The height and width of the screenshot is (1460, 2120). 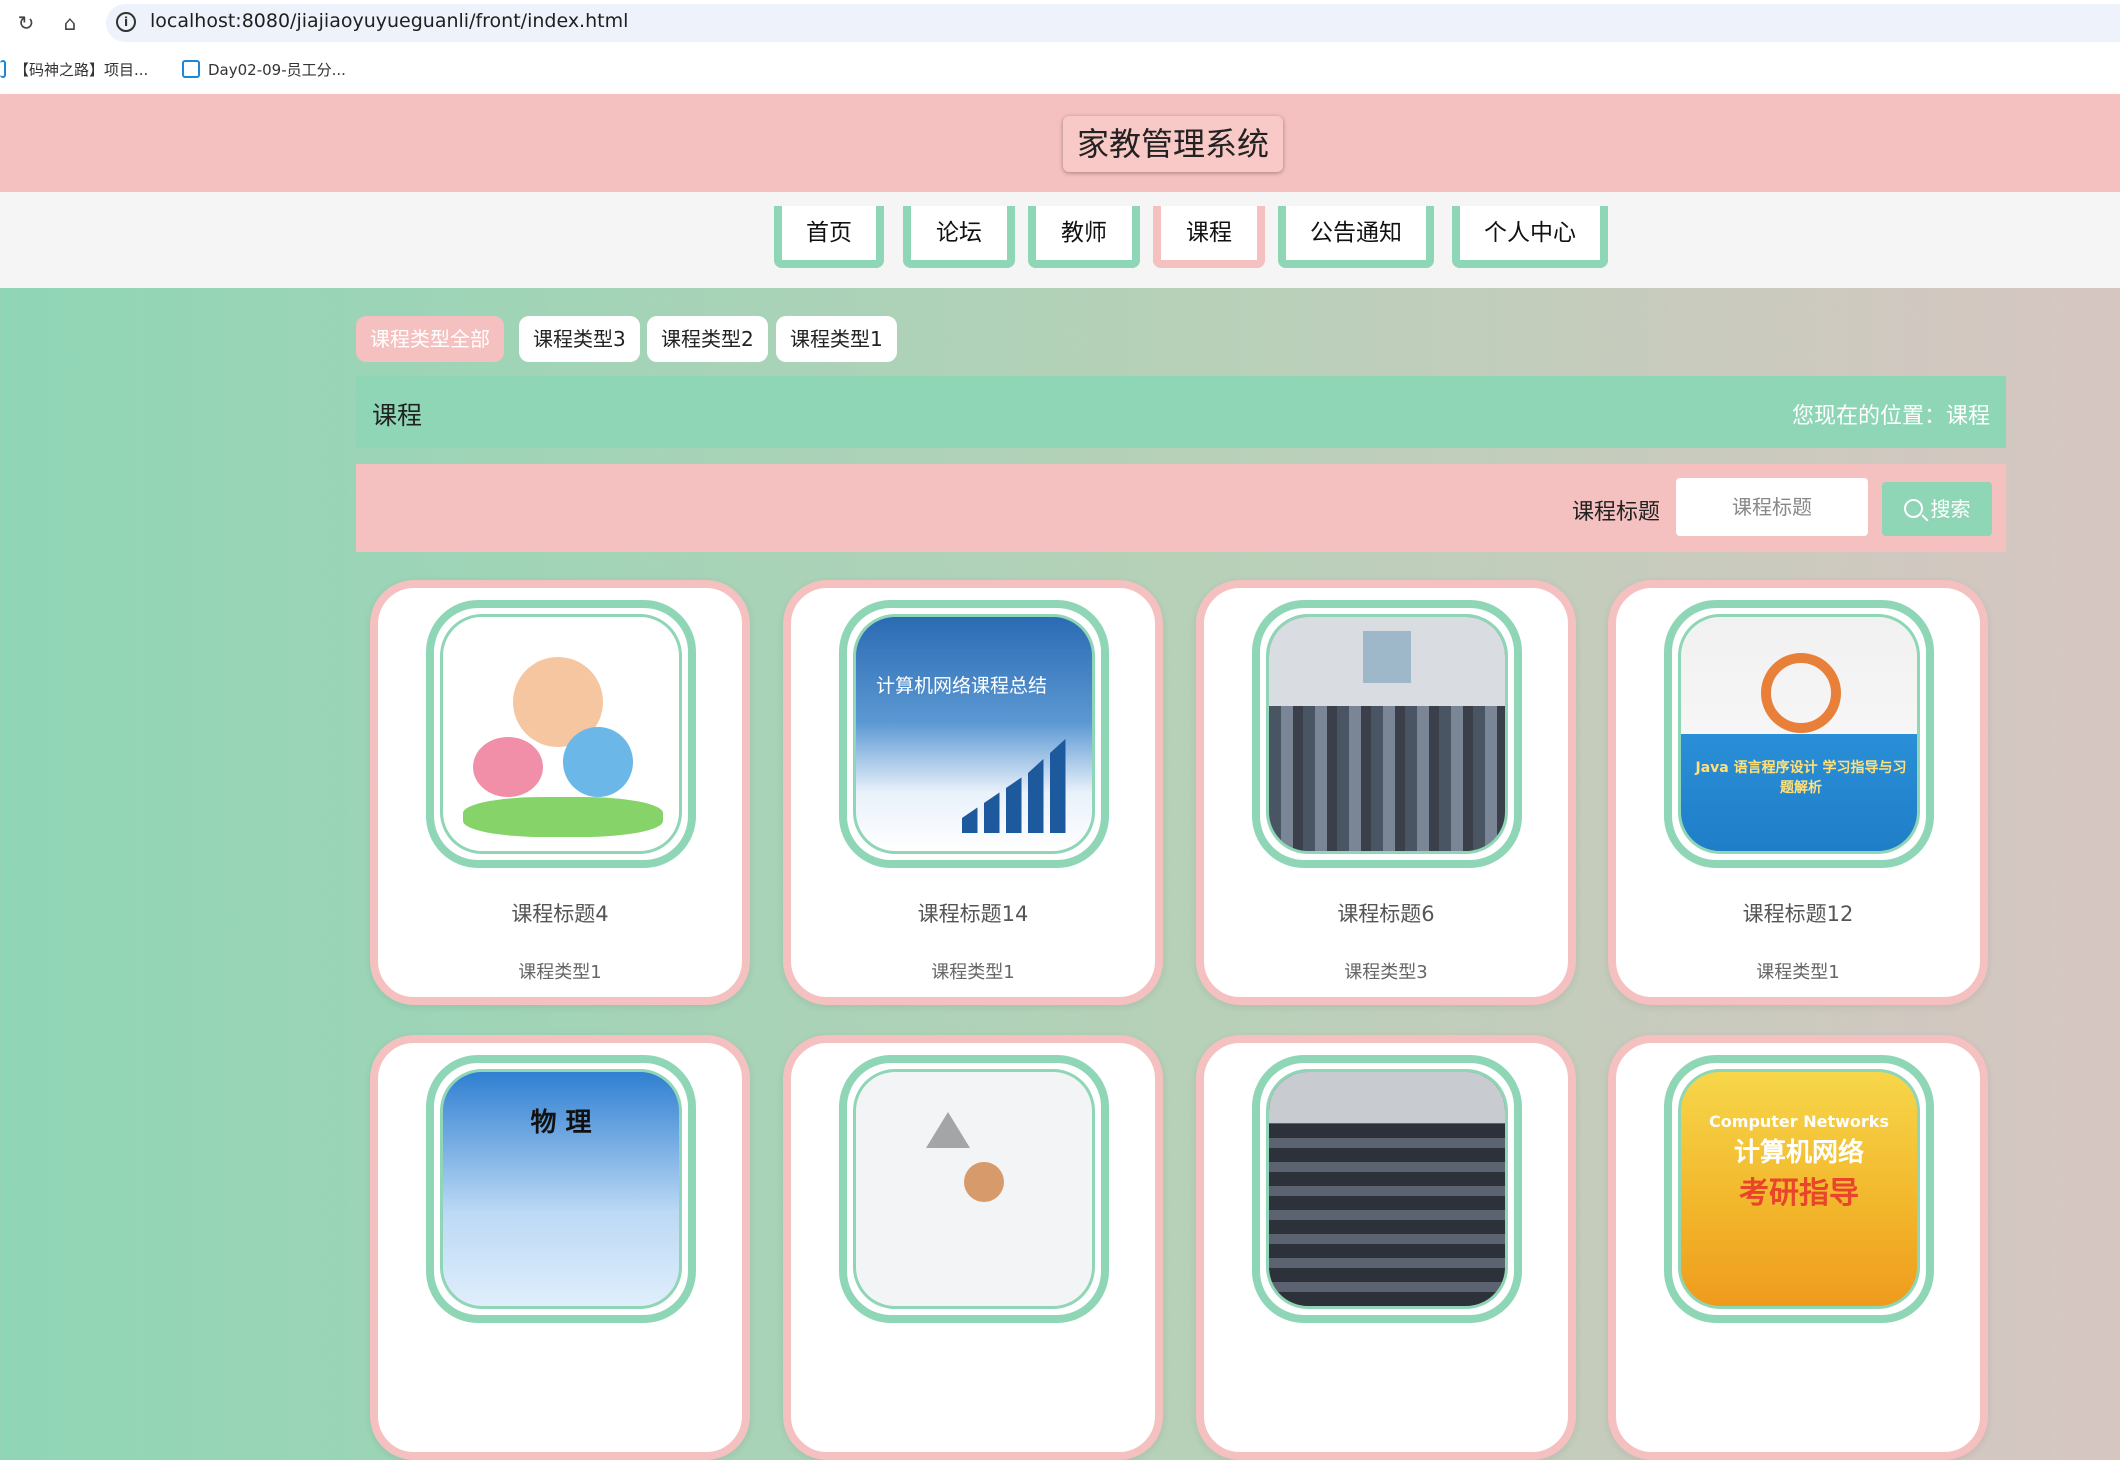 What do you see at coordinates (1181, 412) in the screenshot?
I see `breadcrumb: 课程 您现在的位置：课程` at bounding box center [1181, 412].